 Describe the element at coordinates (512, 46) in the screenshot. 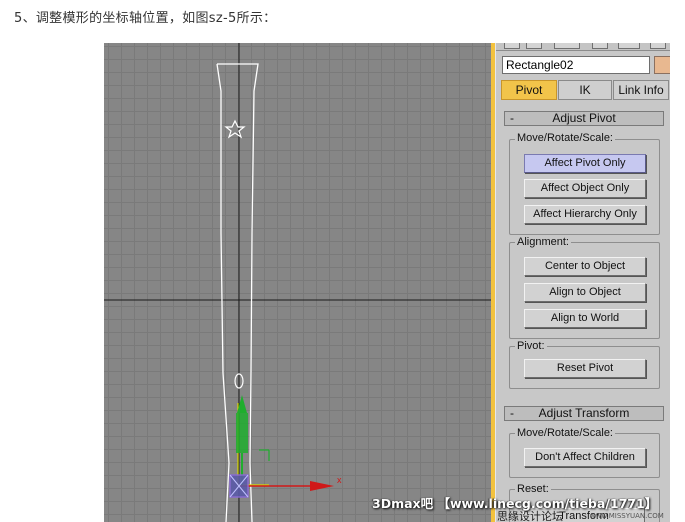

I see `create-tab-icon` at that location.